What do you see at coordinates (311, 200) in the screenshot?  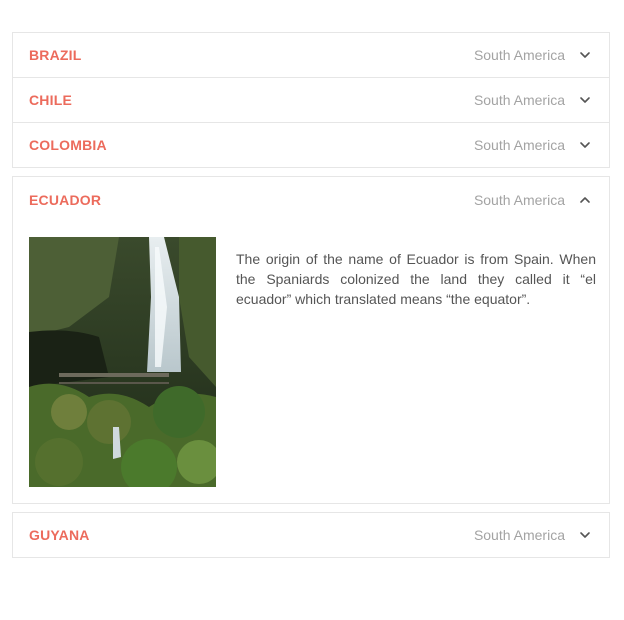 I see `accordion-header-ecuador: ECUADOR South America` at bounding box center [311, 200].